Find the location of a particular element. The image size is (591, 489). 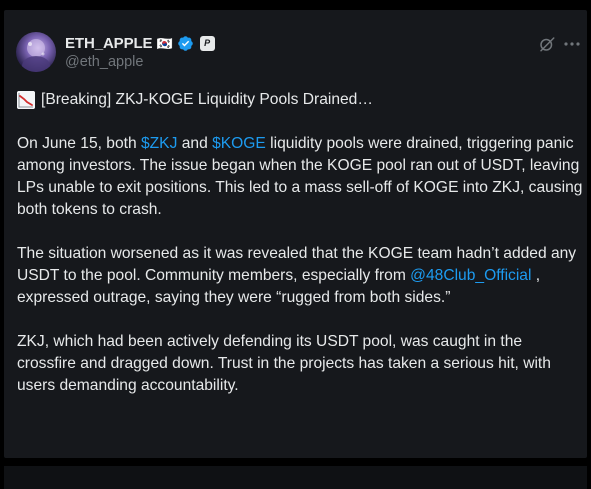

author-handle: @eth_apple is located at coordinates (104, 62).